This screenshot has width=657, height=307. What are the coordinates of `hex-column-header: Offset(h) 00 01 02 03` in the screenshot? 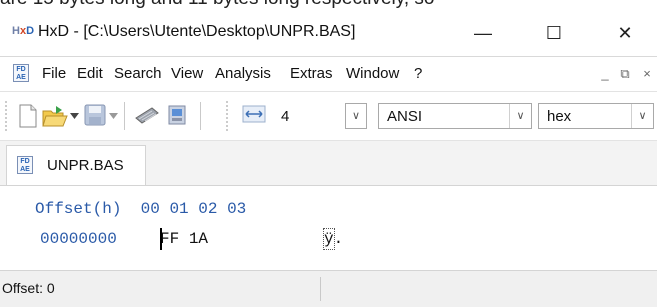 It's located at (140, 209).